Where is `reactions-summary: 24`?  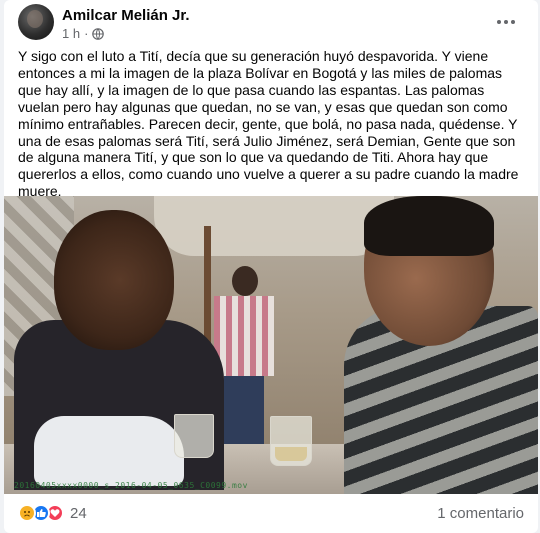
reactions-summary: 24 is located at coordinates (52, 513).